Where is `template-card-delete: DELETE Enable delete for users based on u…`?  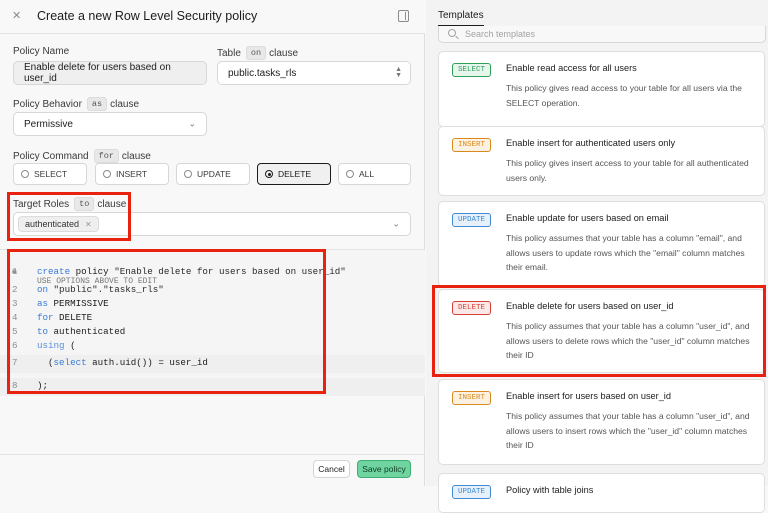
template-card-delete: DELETE Enable delete for users based on u… is located at coordinates (601, 331).